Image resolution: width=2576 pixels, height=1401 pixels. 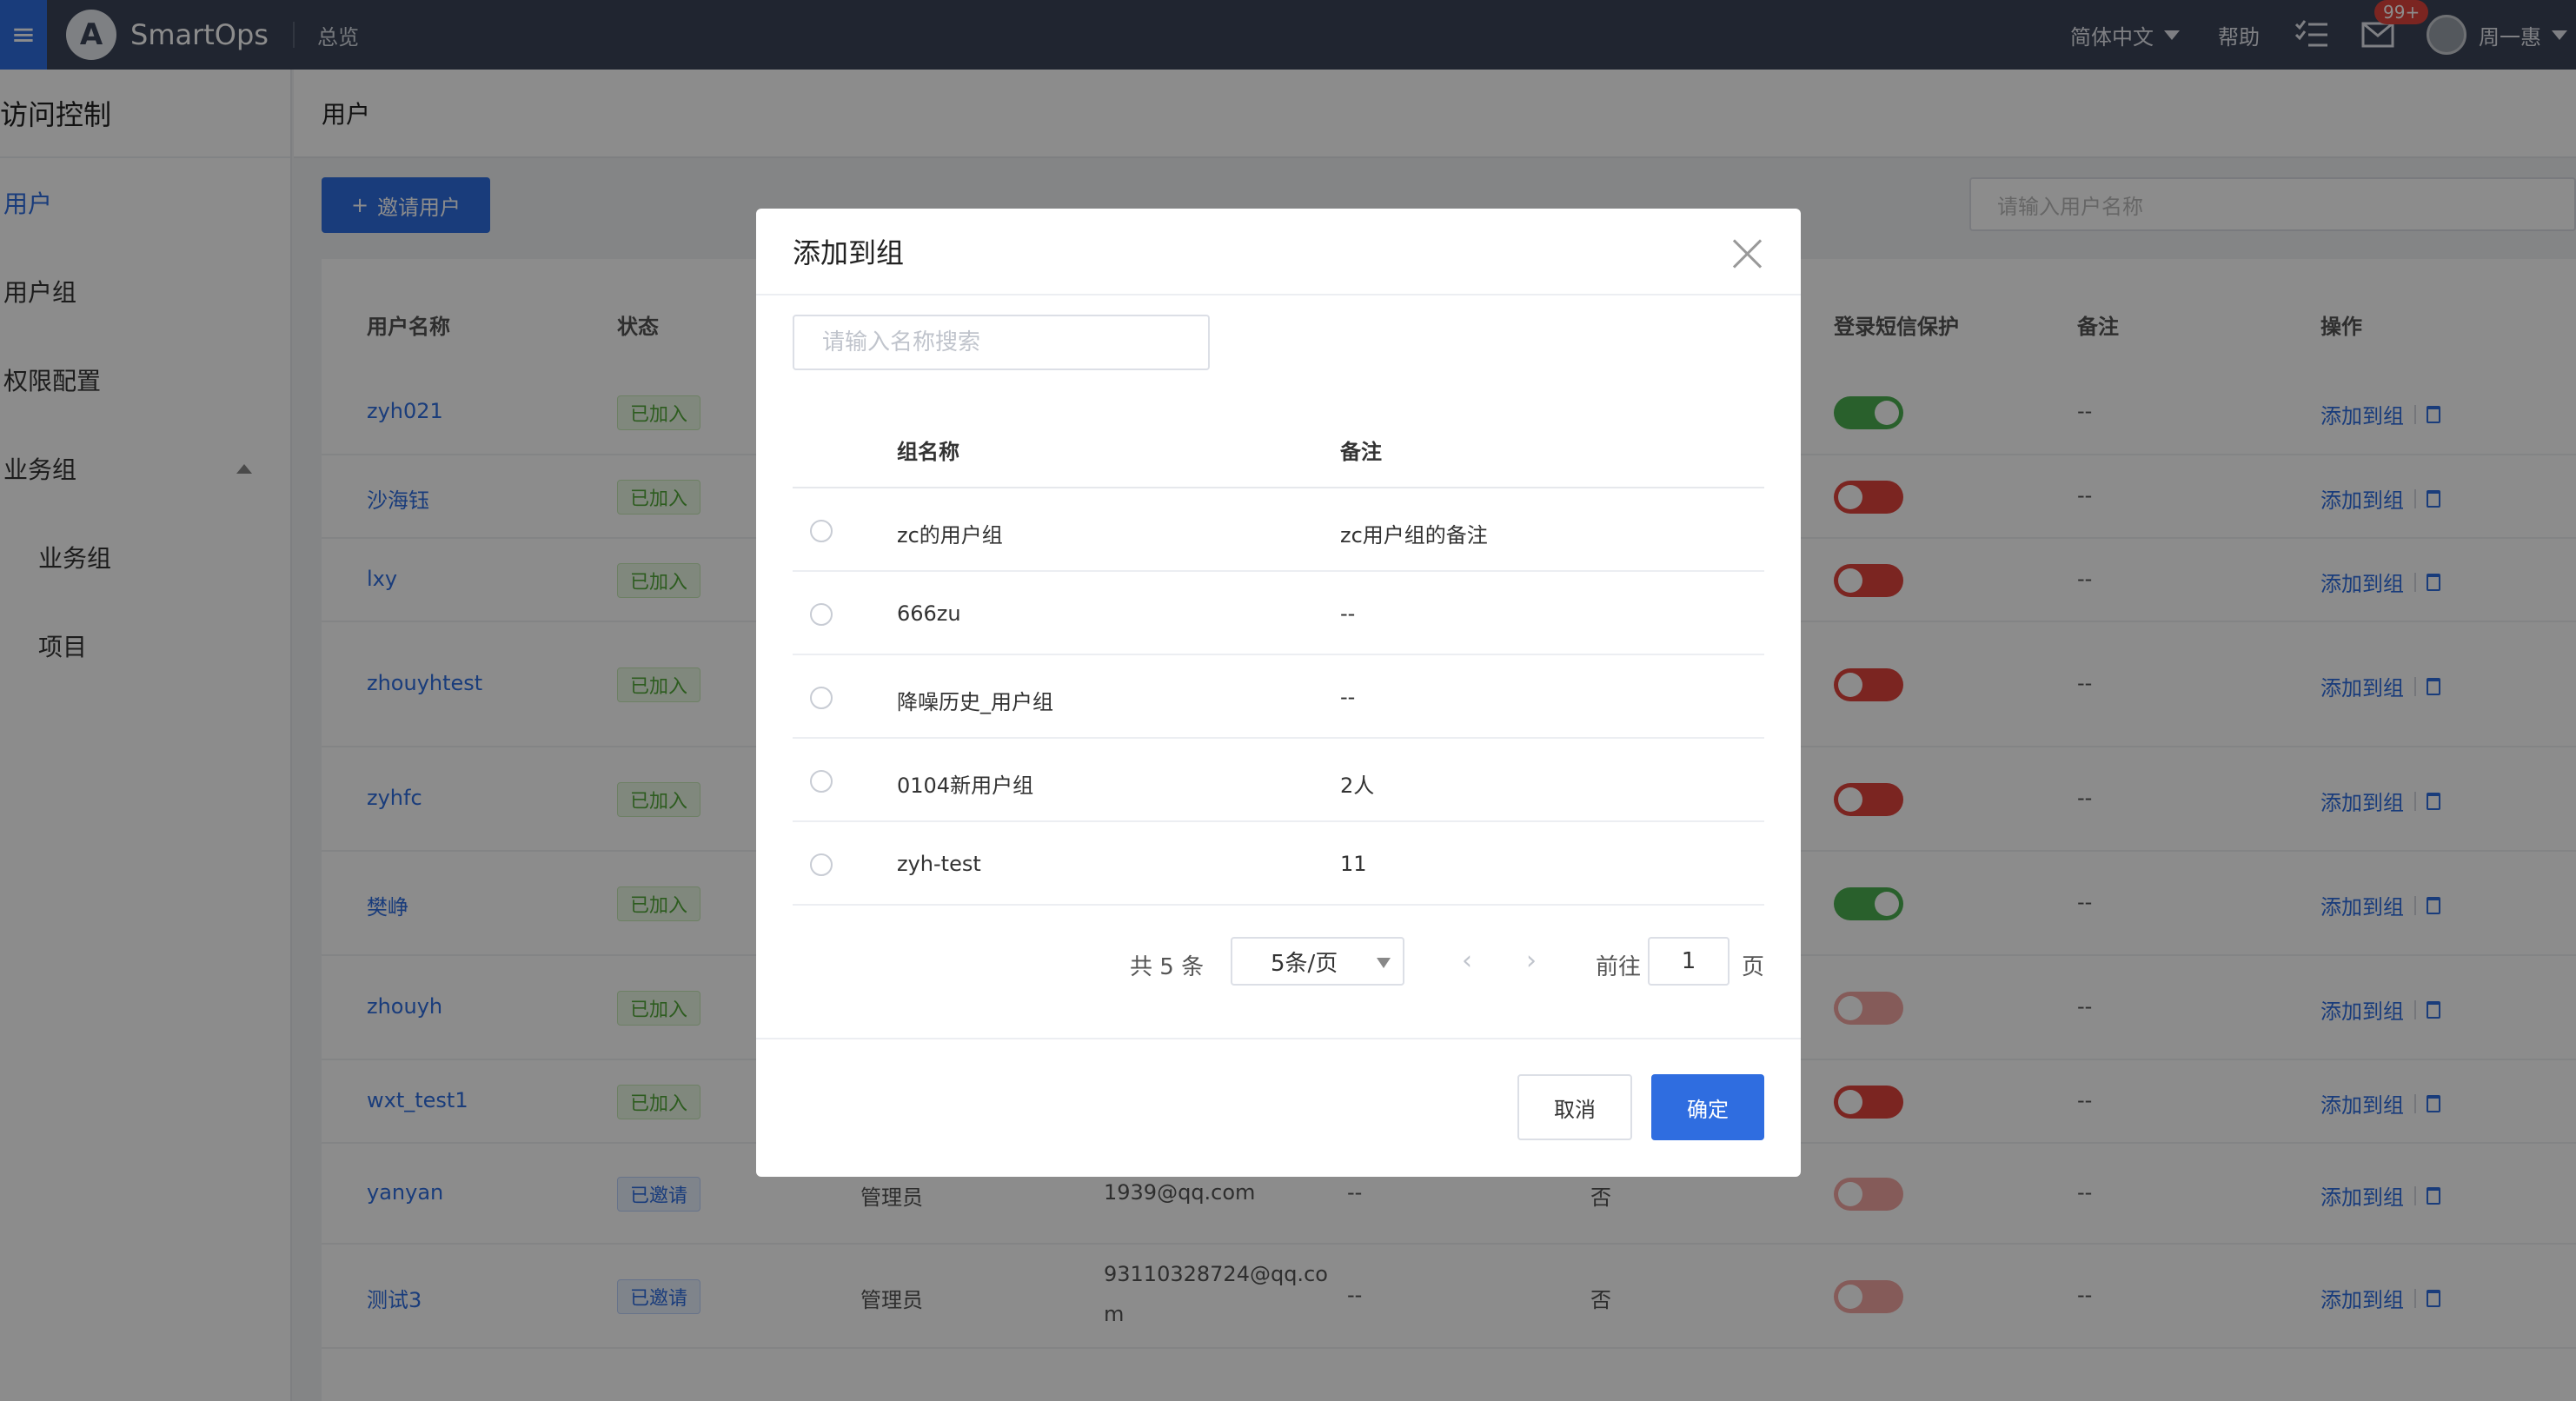 What do you see at coordinates (1278, 1038) in the screenshot?
I see `dialog-footer-divider` at bounding box center [1278, 1038].